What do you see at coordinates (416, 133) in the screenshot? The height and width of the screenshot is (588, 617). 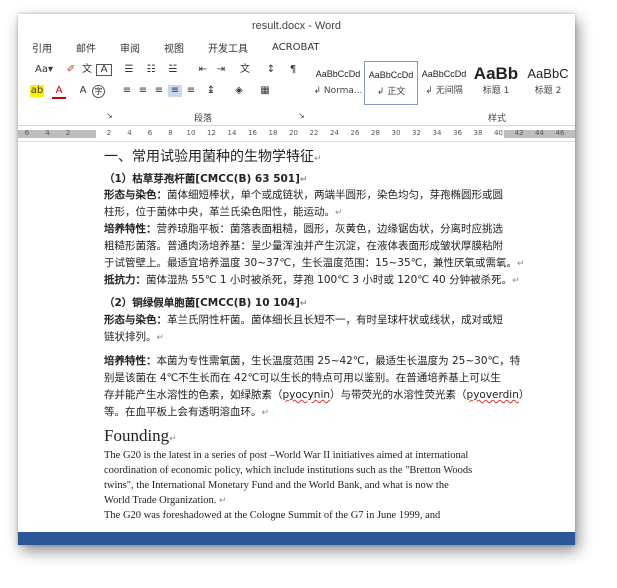 I see `ruler-tick: 32` at bounding box center [416, 133].